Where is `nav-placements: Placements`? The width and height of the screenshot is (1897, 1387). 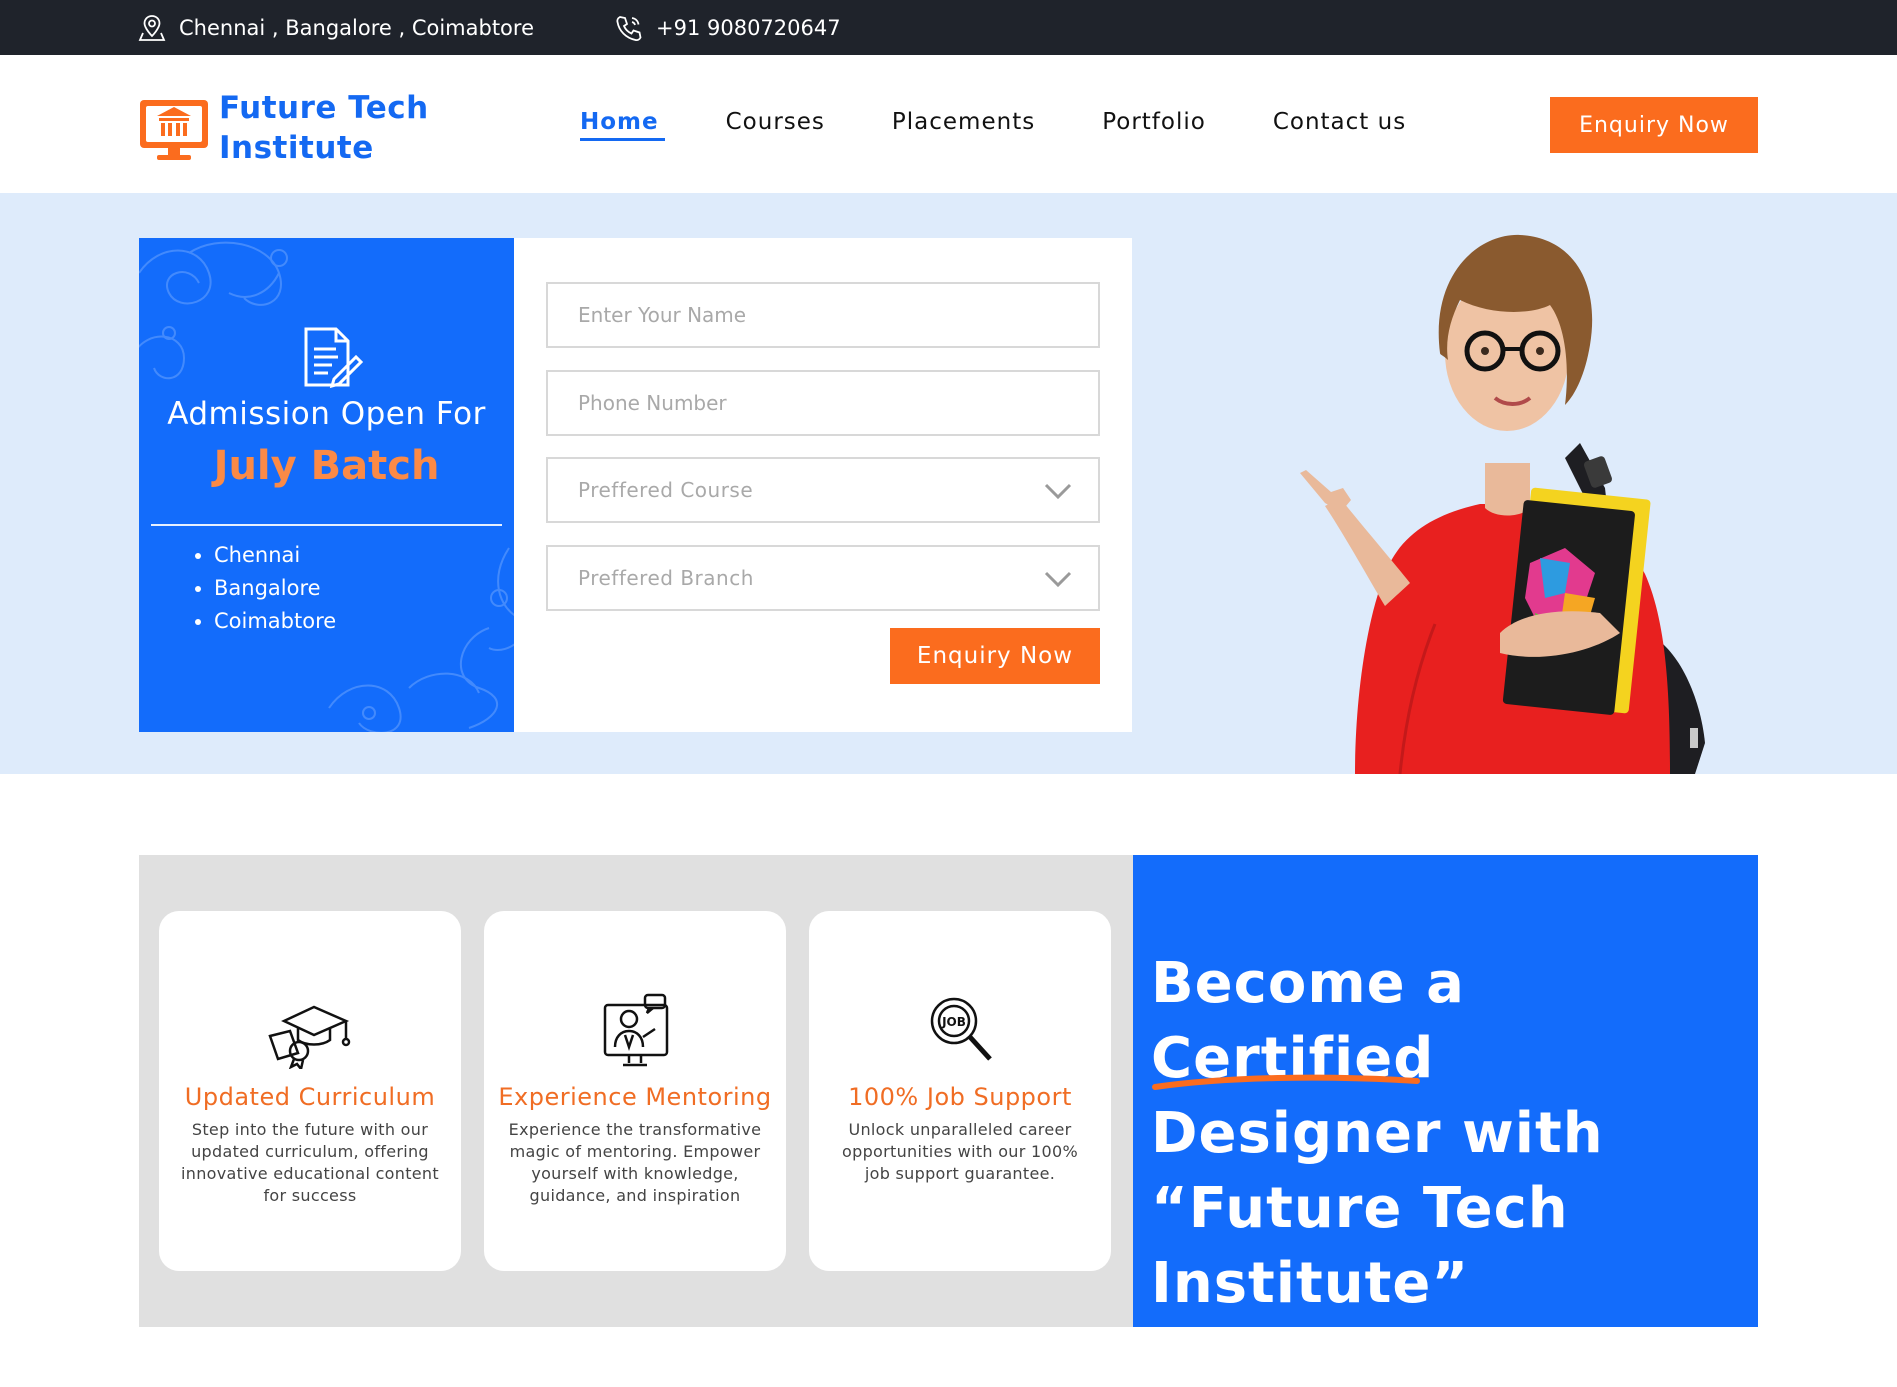 nav-placements: Placements is located at coordinates (963, 122).